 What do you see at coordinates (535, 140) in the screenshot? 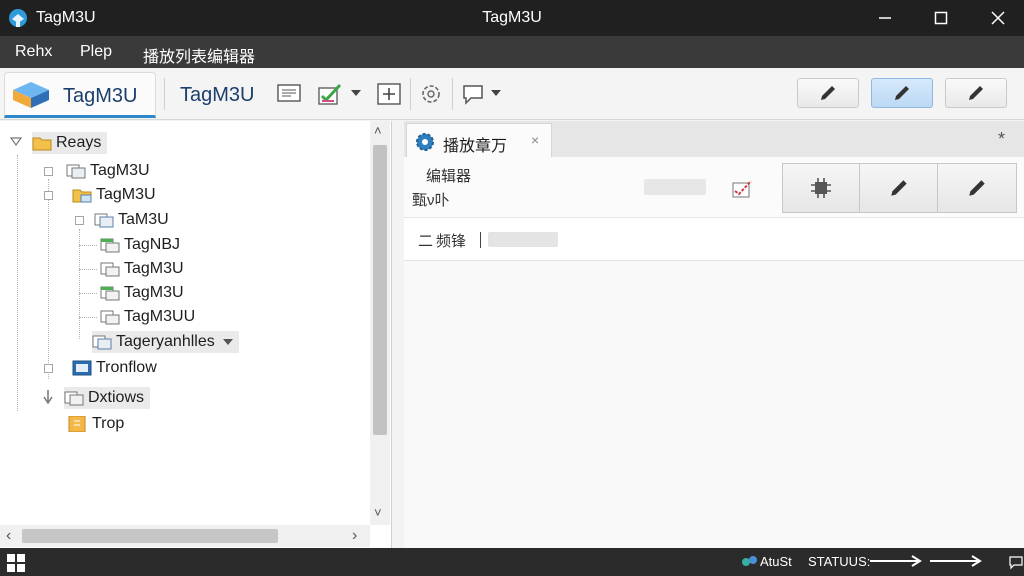
I see `tab-close-icon: ×` at bounding box center [535, 140].